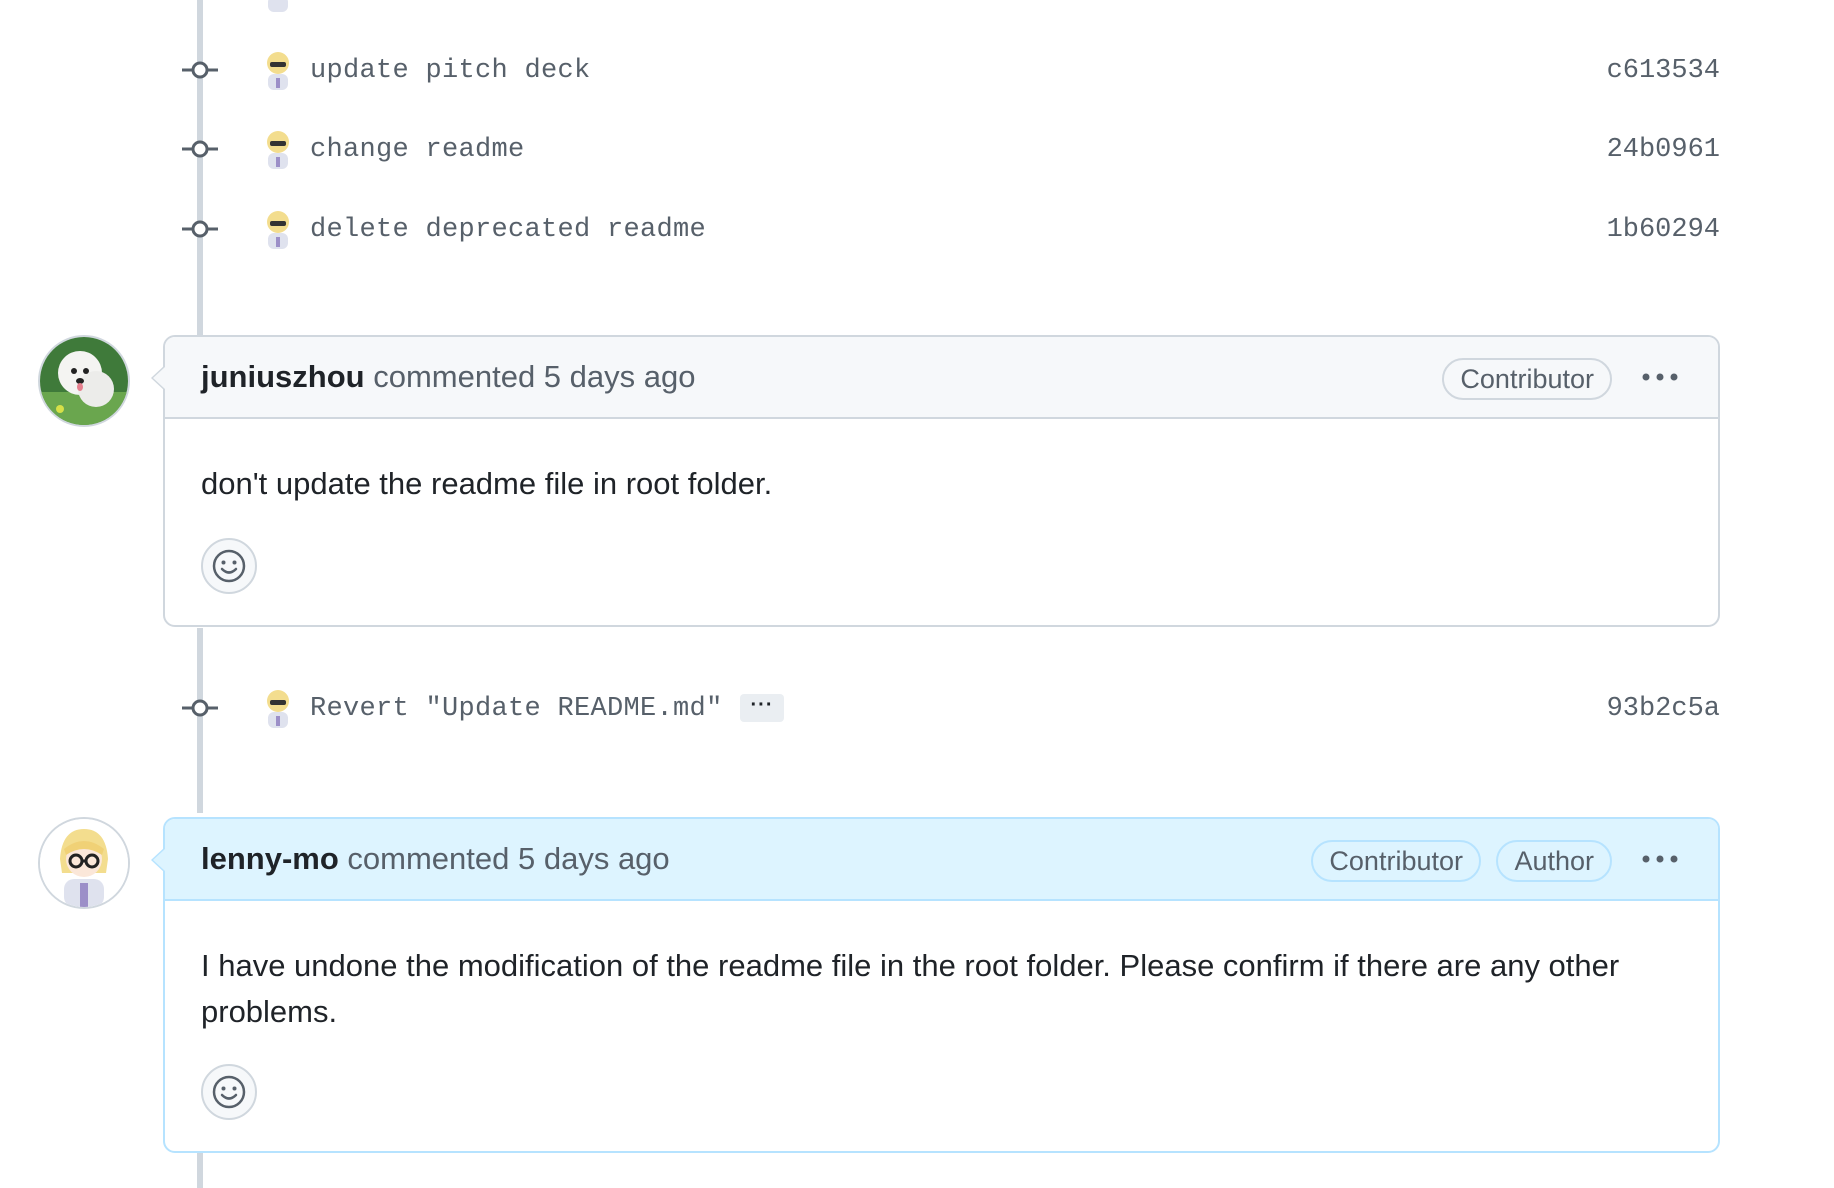 This screenshot has width=1834, height=1188. What do you see at coordinates (283, 376) in the screenshot?
I see `comment-author-link: juniuszhou` at bounding box center [283, 376].